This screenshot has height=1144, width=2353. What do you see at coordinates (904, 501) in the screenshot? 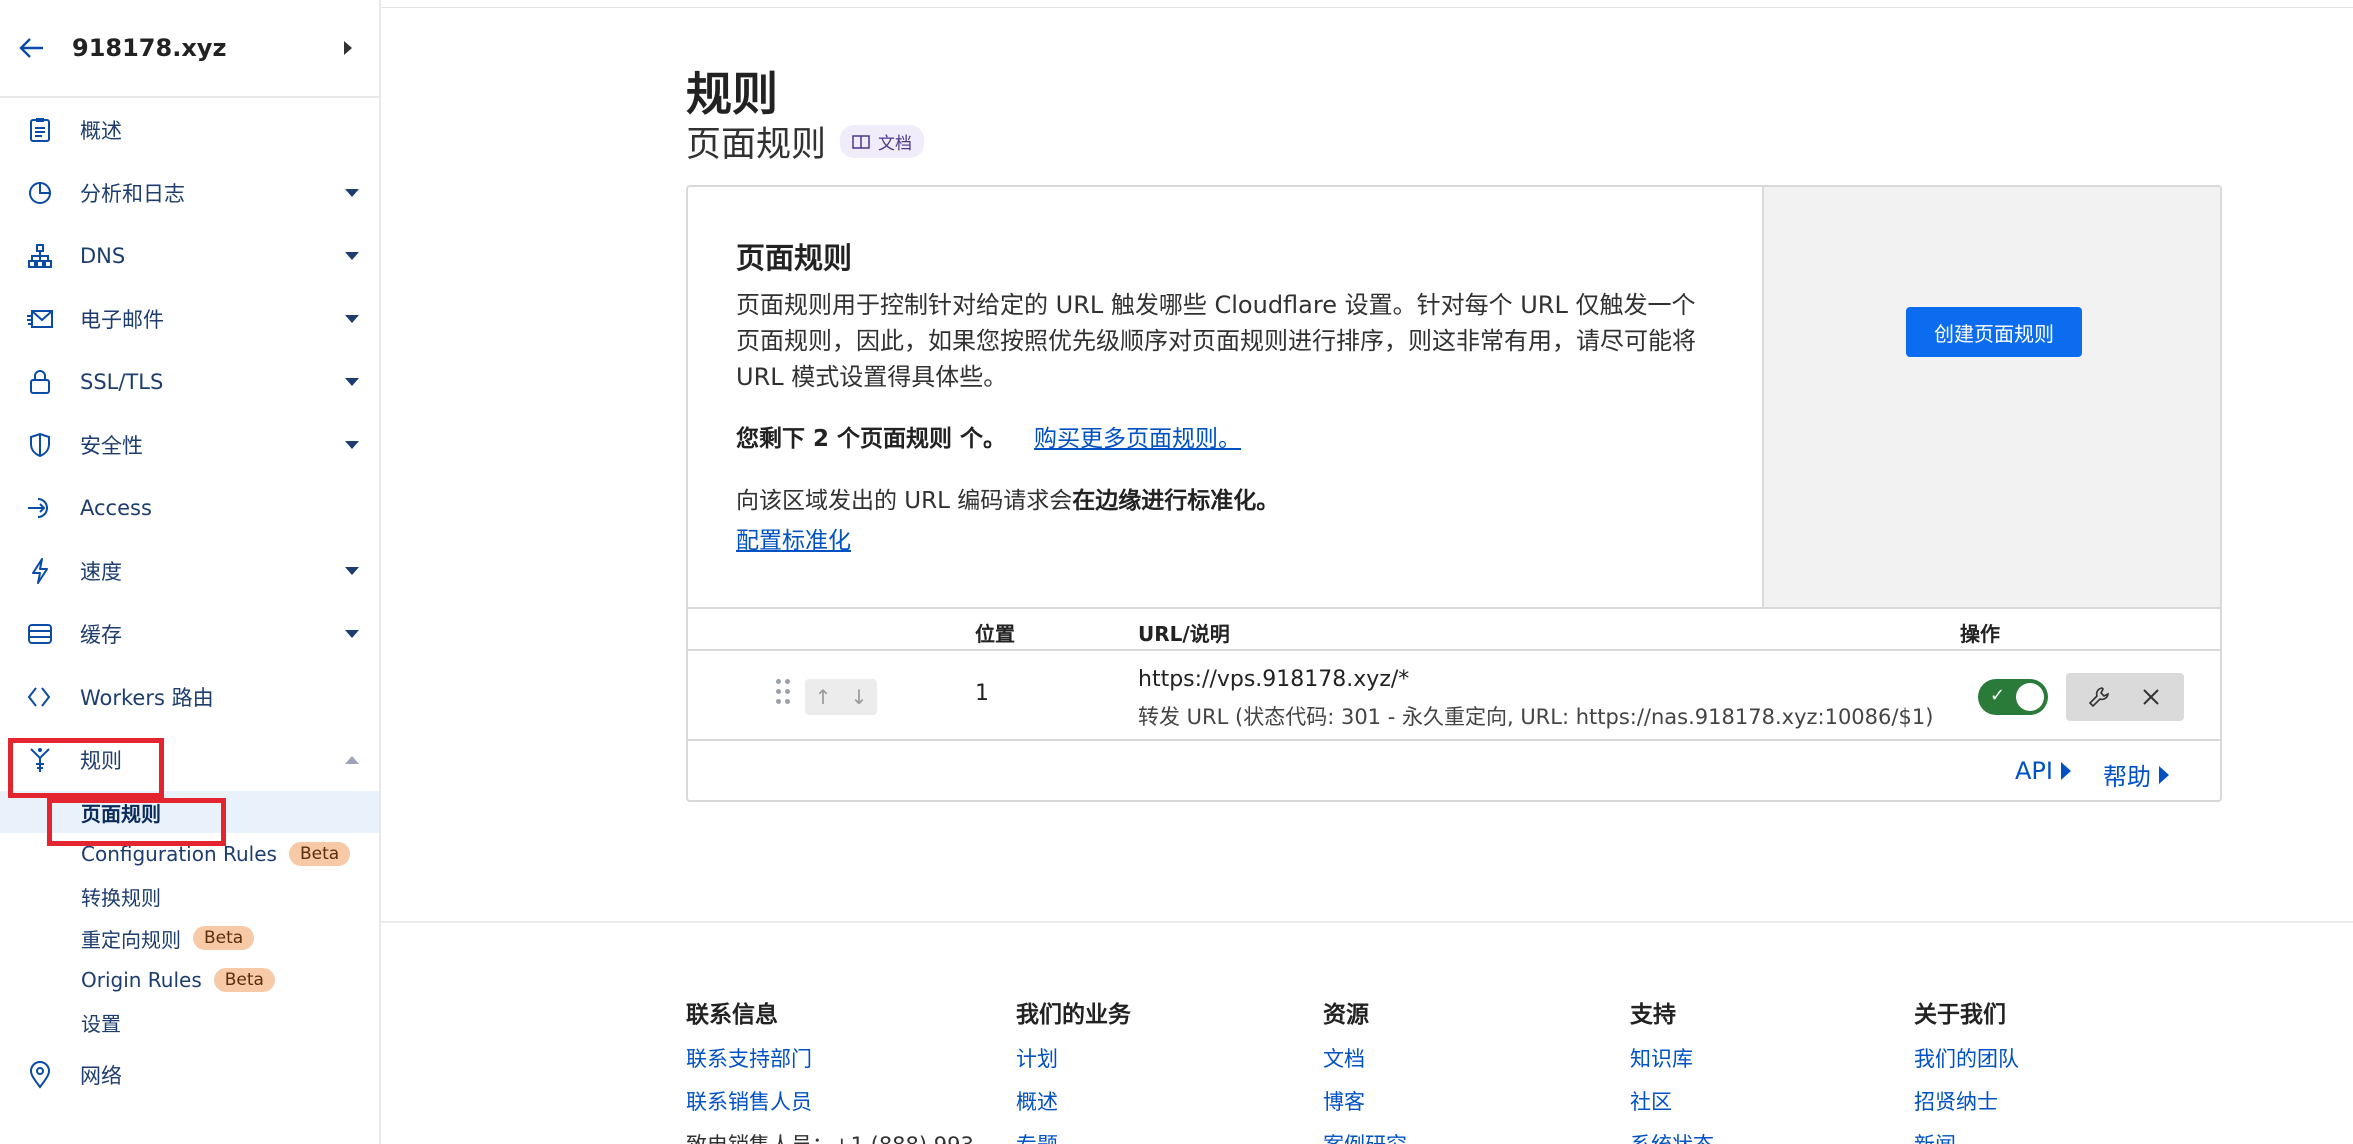
I see `normalize-prefix: 向该区域发出的 URL 编码请求会` at bounding box center [904, 501].